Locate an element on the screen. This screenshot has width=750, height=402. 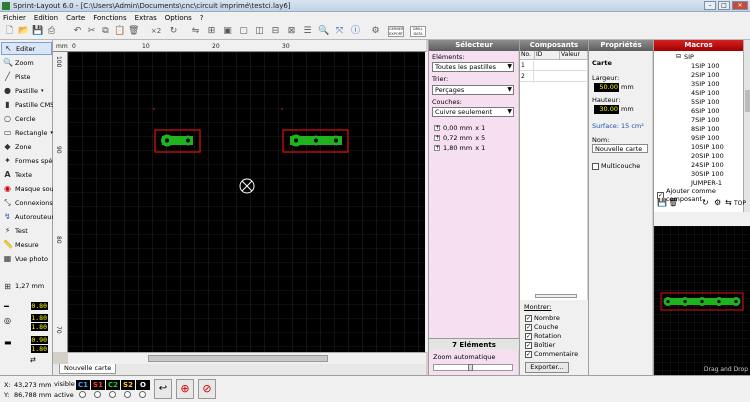
delete-macro-icon: 🗑 is located at coordinates (673, 202).